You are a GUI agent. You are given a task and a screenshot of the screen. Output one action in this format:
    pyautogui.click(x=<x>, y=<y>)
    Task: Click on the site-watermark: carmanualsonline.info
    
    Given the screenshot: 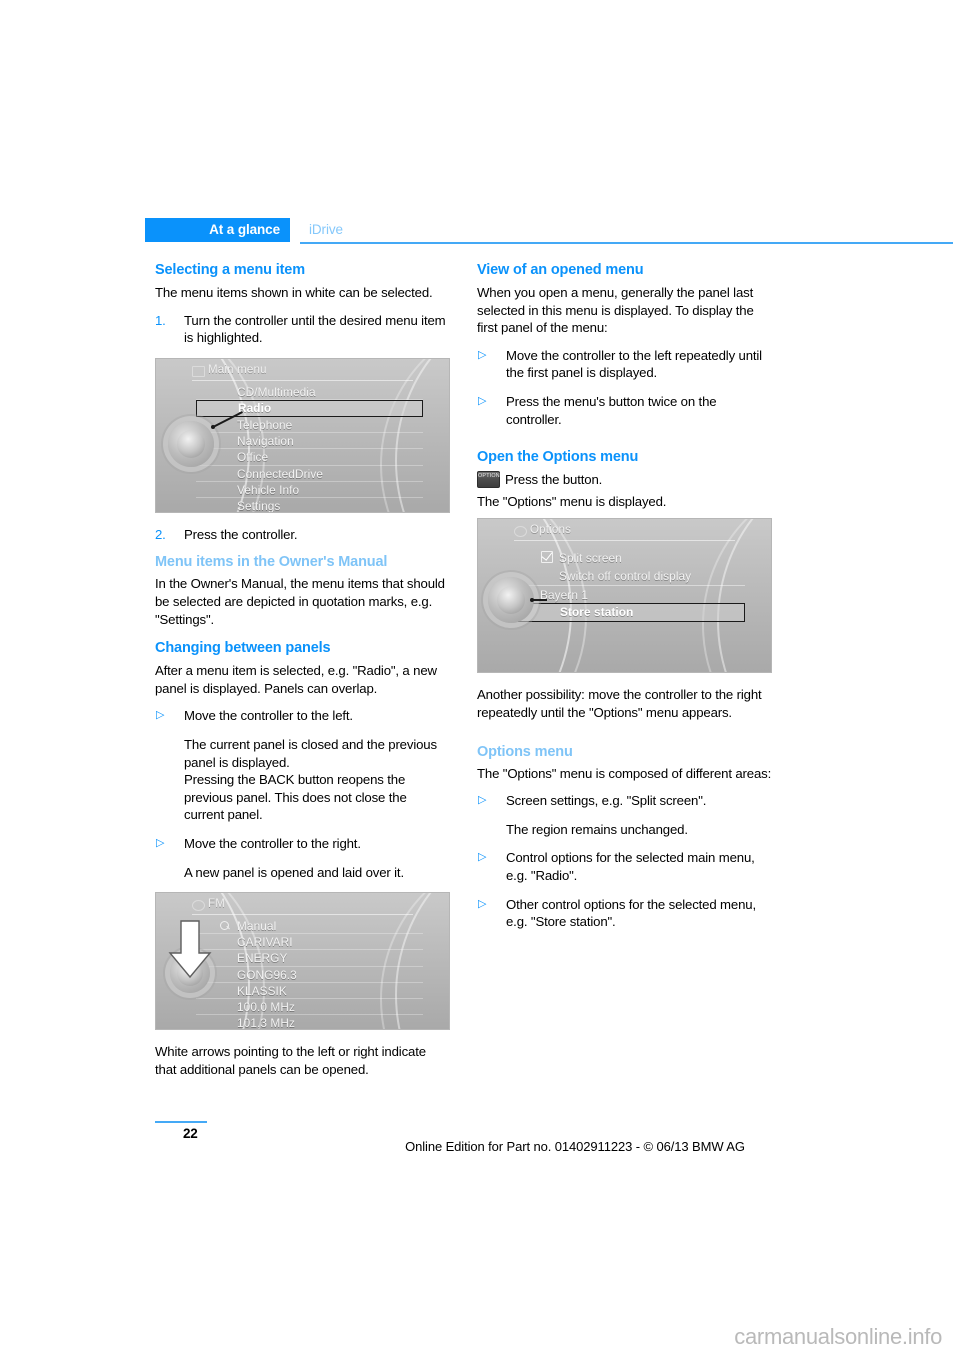 What is the action you would take?
    pyautogui.click(x=838, y=1336)
    